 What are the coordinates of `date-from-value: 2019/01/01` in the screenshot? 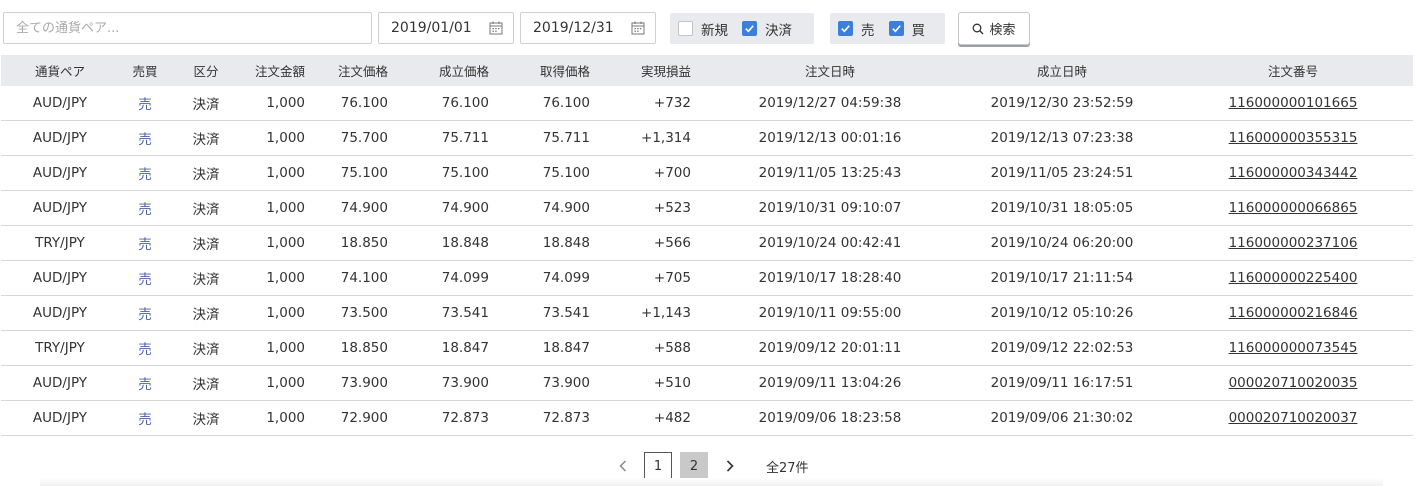 It's located at (431, 28).